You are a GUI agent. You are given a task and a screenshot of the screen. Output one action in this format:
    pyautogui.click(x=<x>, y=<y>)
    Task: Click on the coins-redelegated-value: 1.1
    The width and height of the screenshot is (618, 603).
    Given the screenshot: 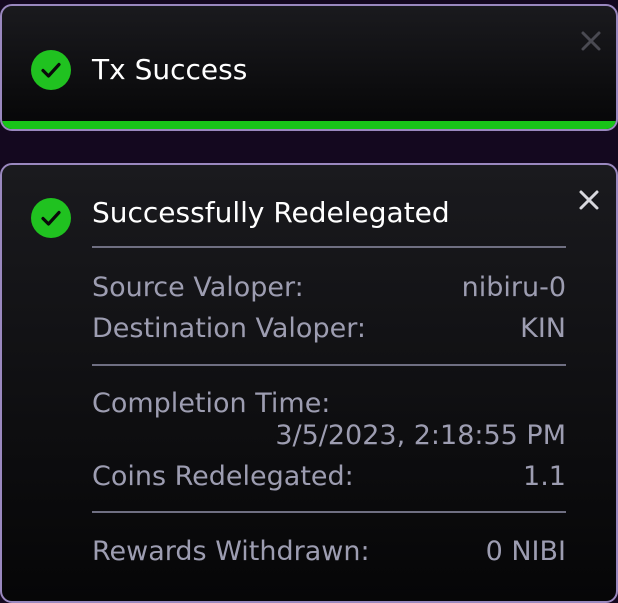 What is the action you would take?
    pyautogui.click(x=544, y=476)
    